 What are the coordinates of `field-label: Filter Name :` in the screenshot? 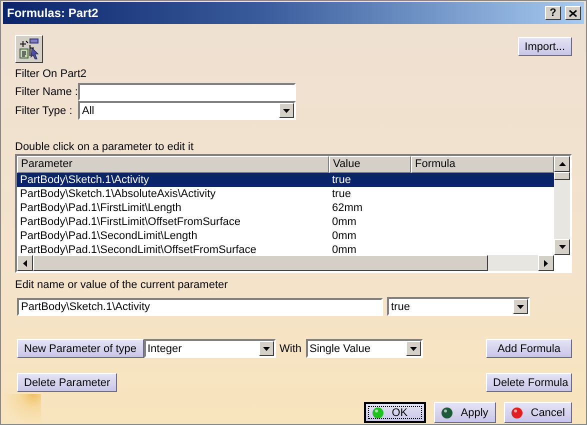 It's located at (46, 92).